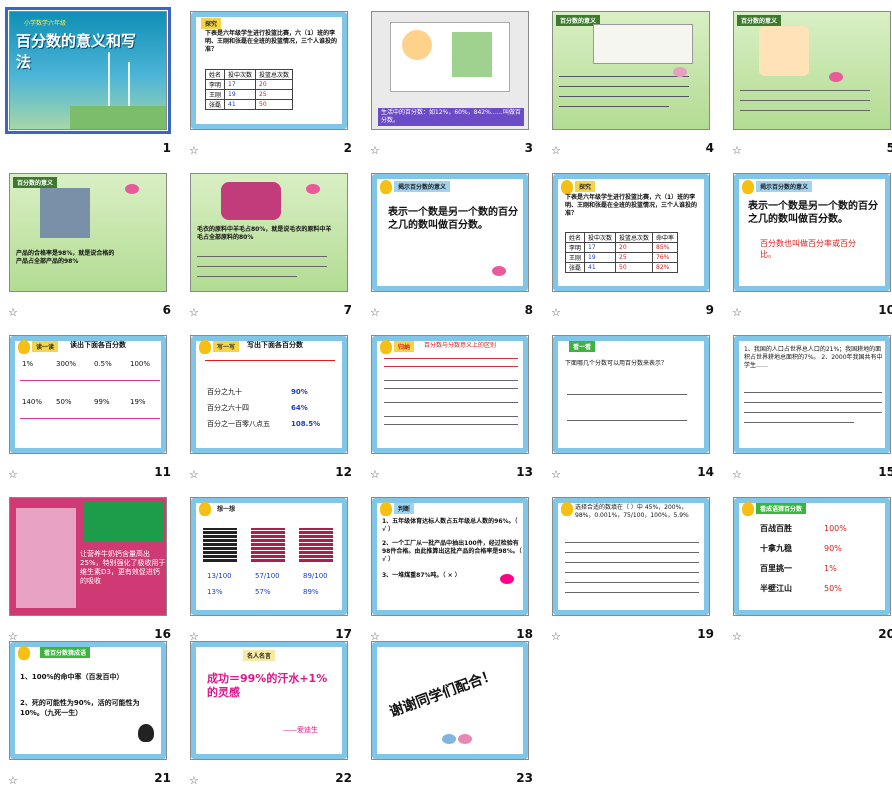  I want to click on slide-22-author: ——爱迪生, so click(300, 730).